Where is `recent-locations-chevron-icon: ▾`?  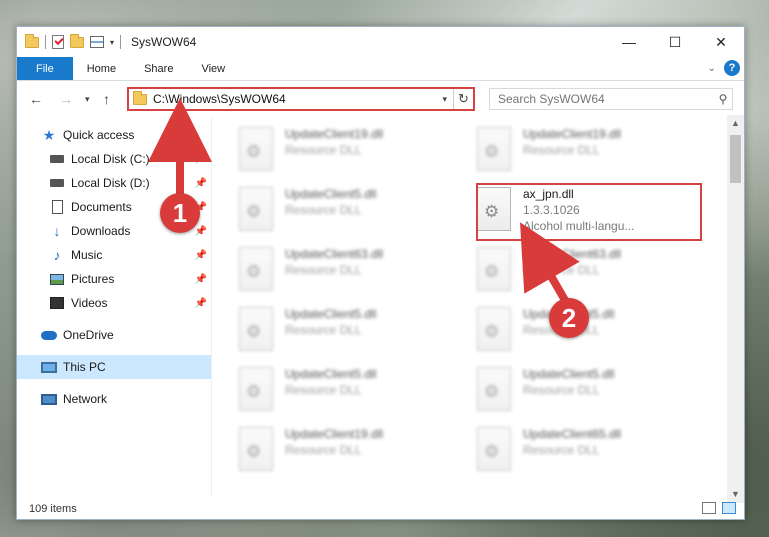
recent-locations-chevron-icon: ▾ is located at coordinates (87, 99).